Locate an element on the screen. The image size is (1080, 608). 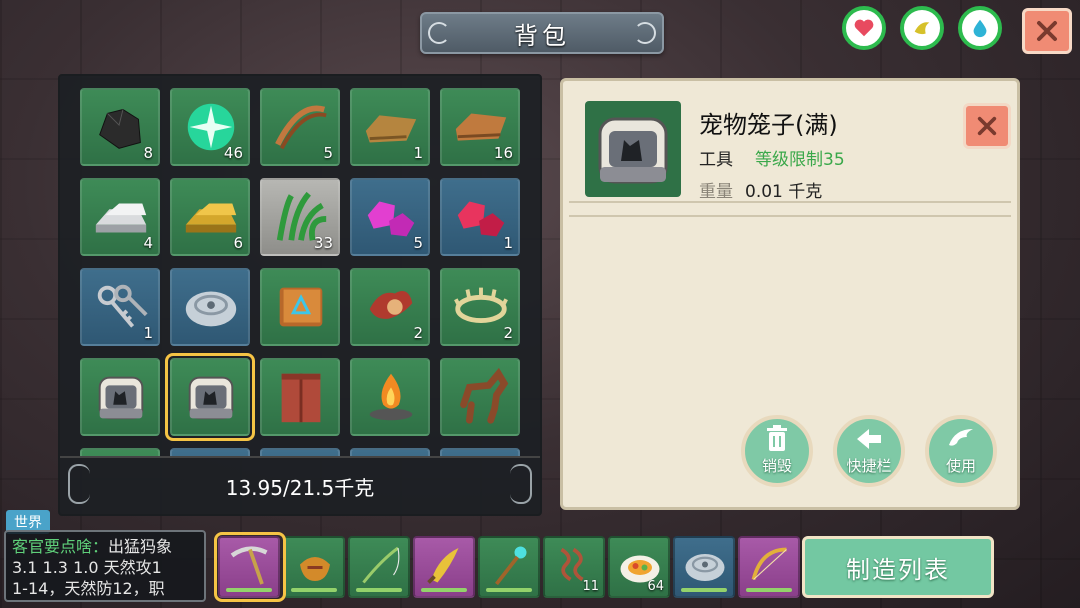
pouch-icon is located at coordinates (315, 569).